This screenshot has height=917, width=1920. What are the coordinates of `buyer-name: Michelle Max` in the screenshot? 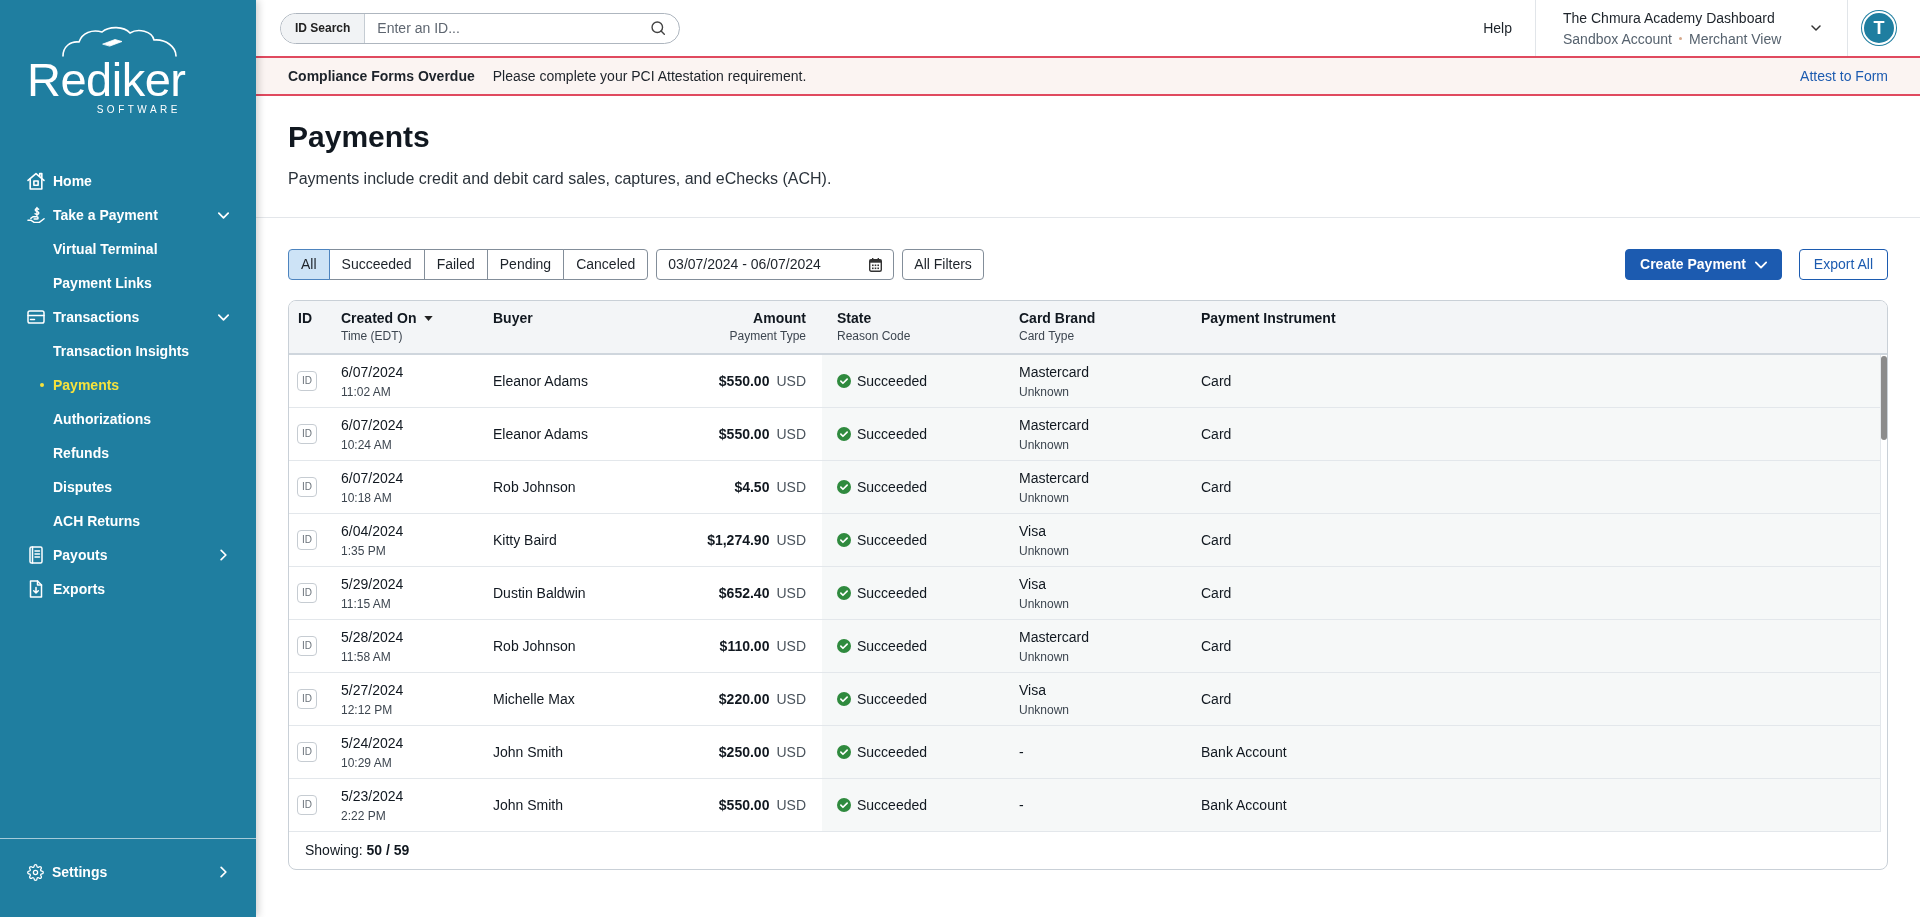 It's located at (534, 699).